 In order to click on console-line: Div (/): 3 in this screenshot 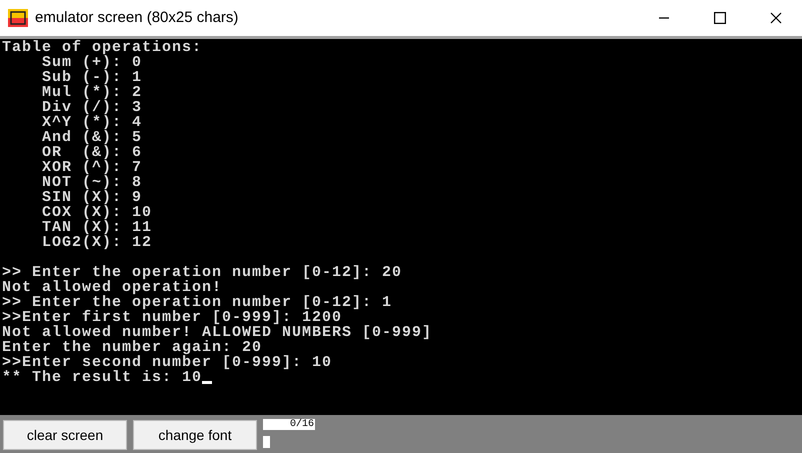, I will do `click(92, 107)`.